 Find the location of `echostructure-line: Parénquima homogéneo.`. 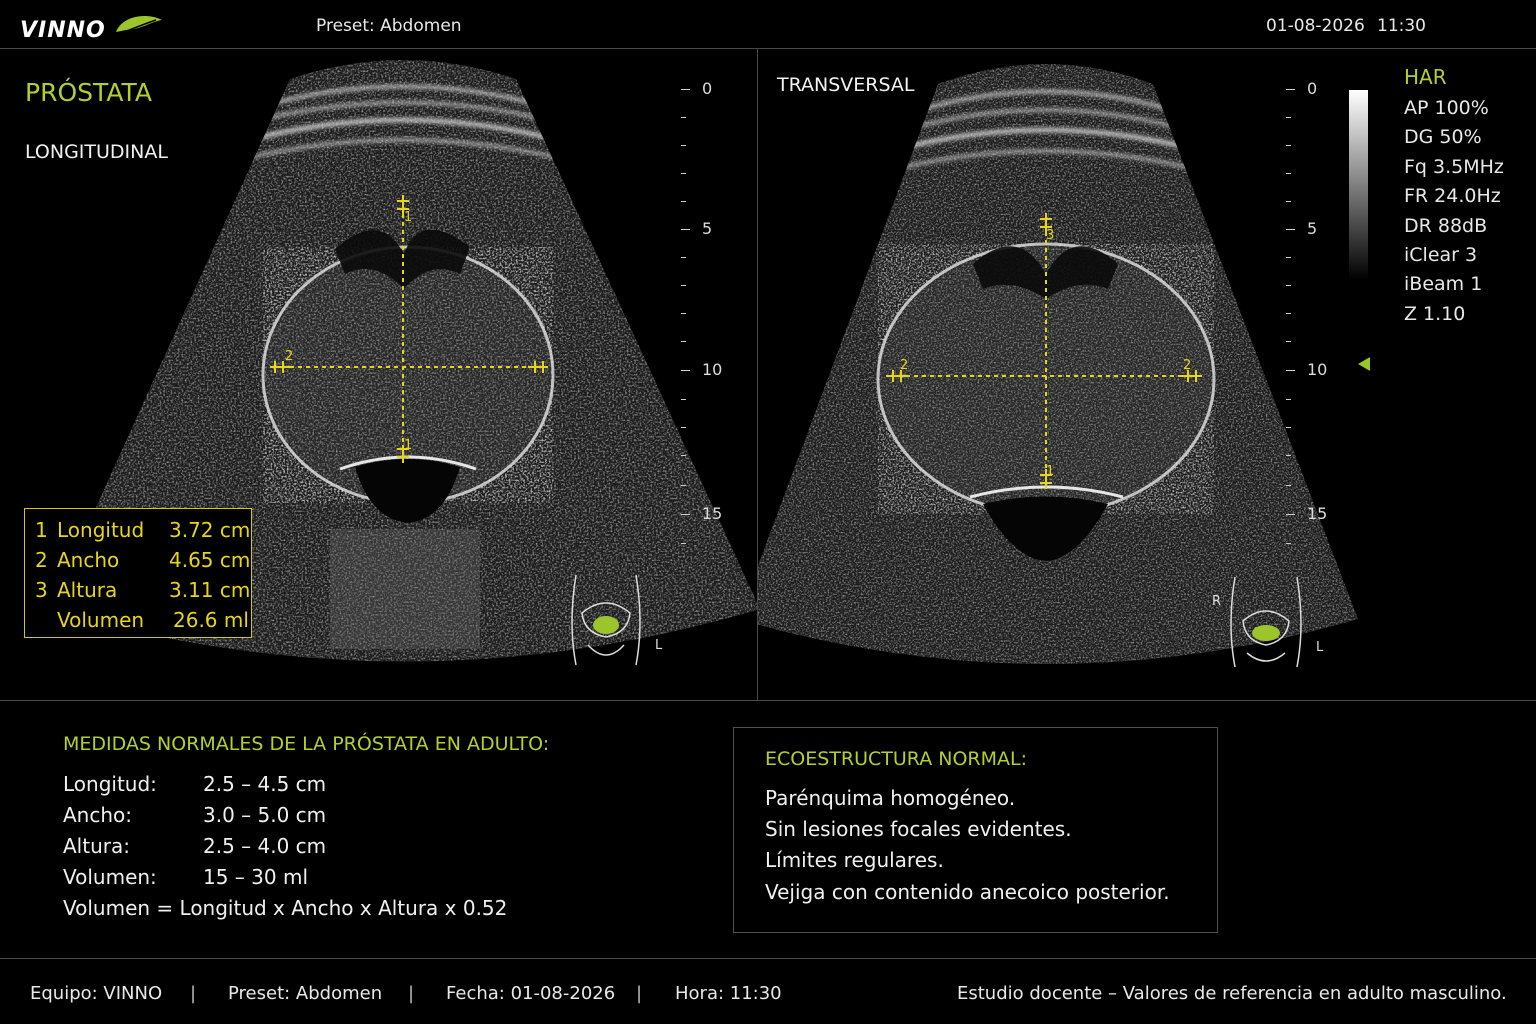

echostructure-line: Parénquima homogéneo. is located at coordinates (890, 798).